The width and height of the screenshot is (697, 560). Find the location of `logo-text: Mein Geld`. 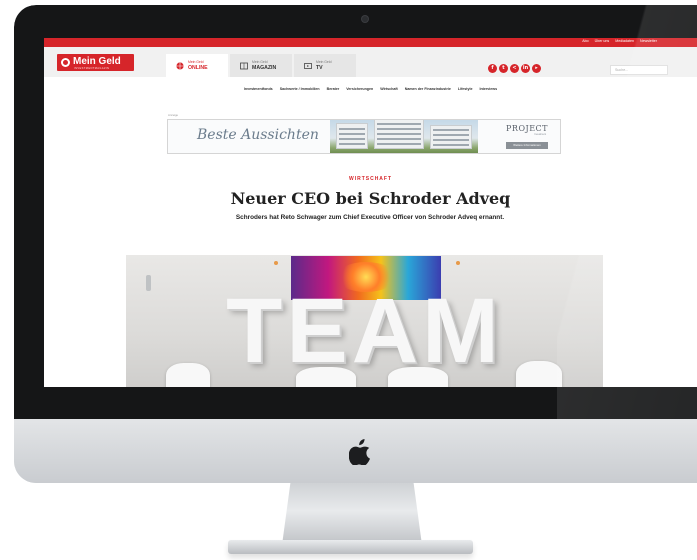

logo-text: Mein Geld is located at coordinates (97, 61).